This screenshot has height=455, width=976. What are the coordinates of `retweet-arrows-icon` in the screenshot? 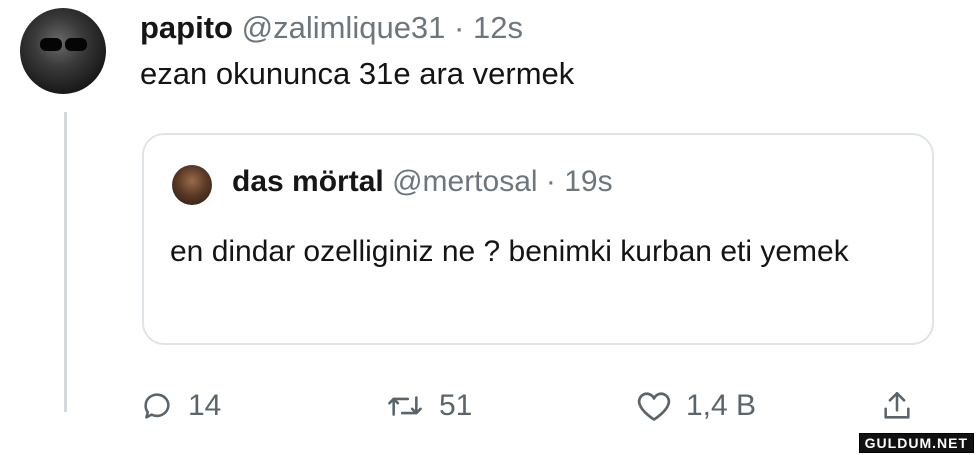 It's located at (405, 406).